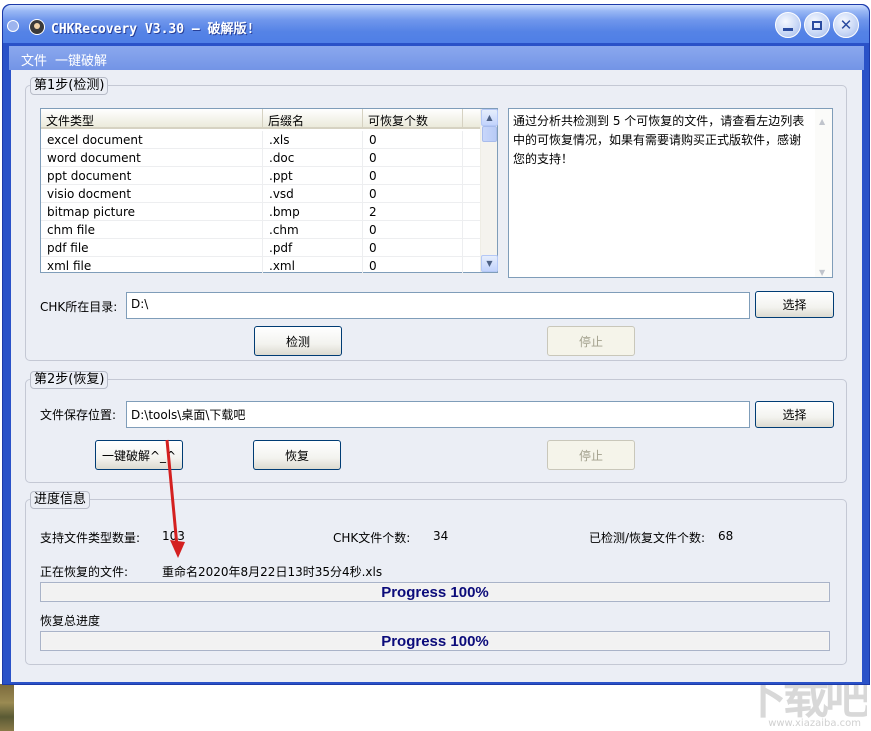  I want to click on recover-button: 恢复, so click(297, 455).